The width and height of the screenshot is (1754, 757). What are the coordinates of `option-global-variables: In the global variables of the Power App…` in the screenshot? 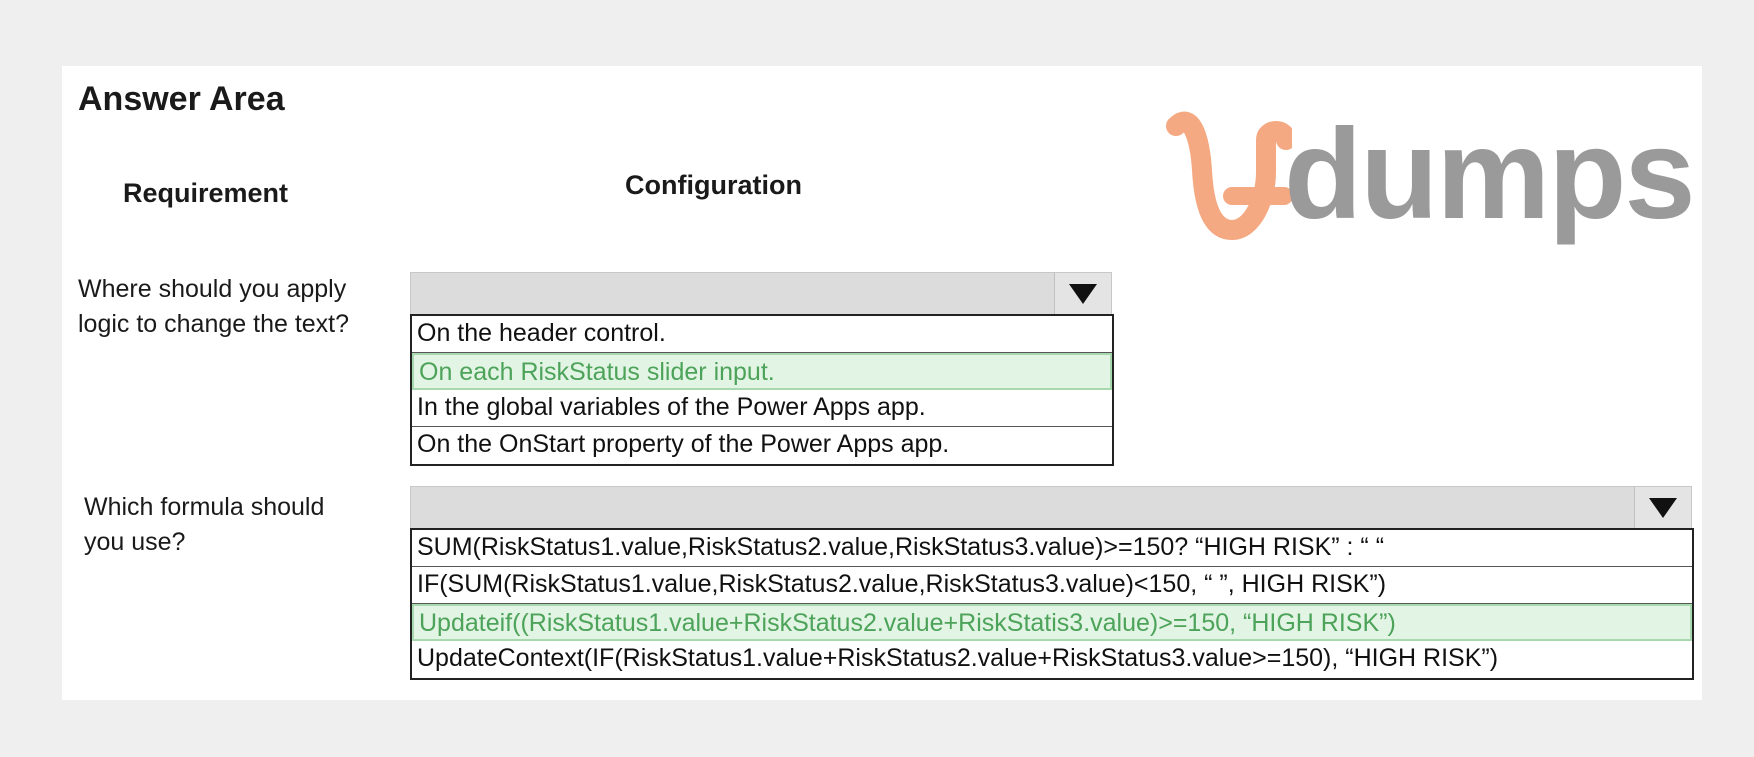 It's located at (762, 408).